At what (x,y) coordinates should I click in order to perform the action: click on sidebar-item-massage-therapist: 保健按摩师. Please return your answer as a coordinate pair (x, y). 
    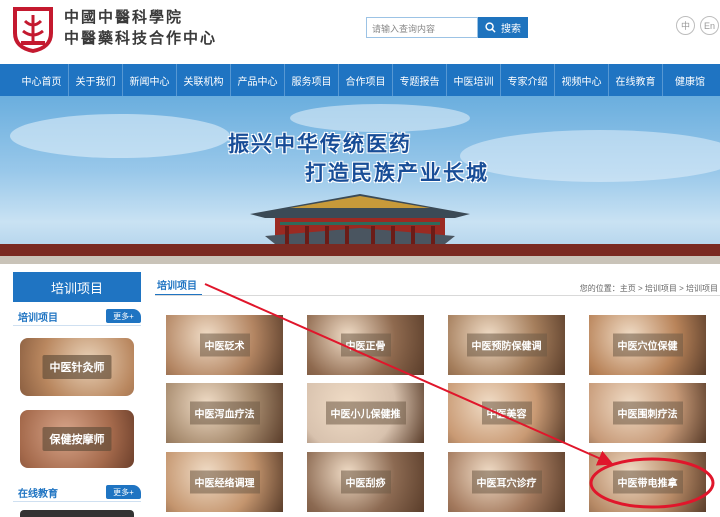
    Looking at the image, I should click on (77, 439).